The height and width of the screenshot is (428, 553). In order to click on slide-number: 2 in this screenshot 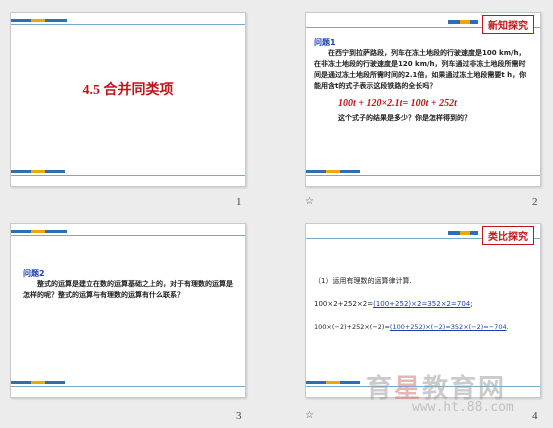, I will do `click(535, 202)`.